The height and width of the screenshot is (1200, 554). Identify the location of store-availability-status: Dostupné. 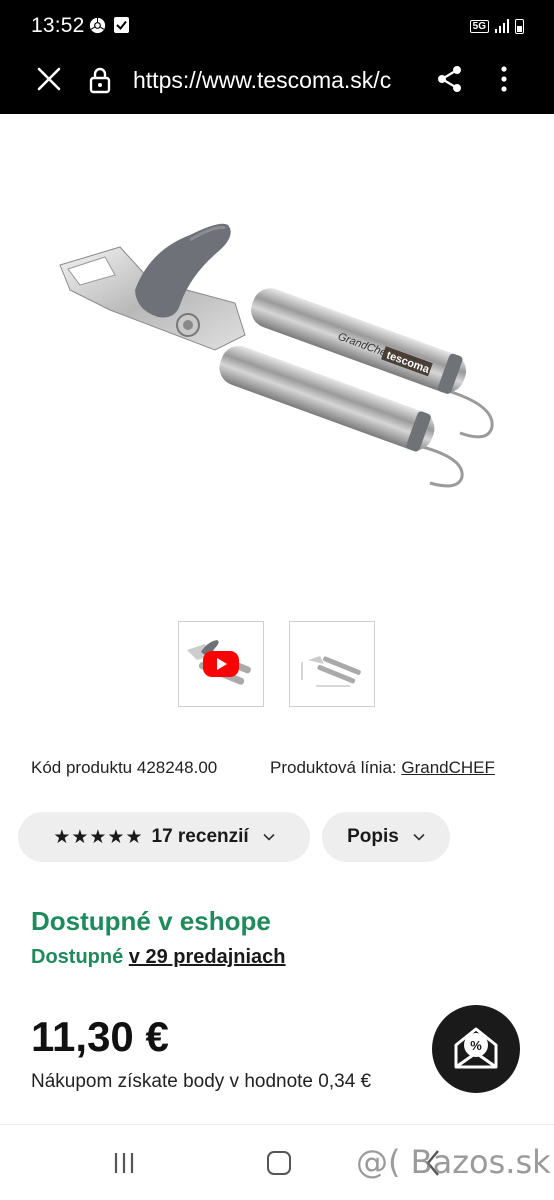
(77, 957).